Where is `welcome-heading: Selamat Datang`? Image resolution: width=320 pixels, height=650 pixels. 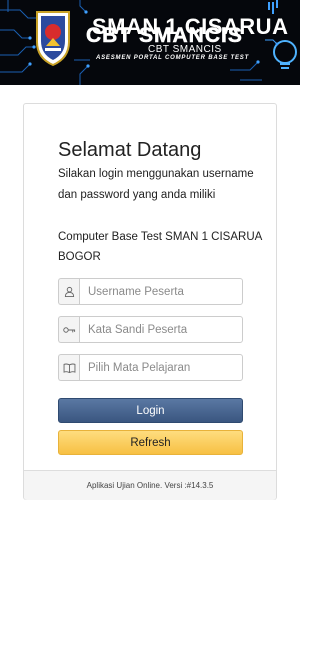 welcome-heading: Selamat Datang is located at coordinates (130, 150).